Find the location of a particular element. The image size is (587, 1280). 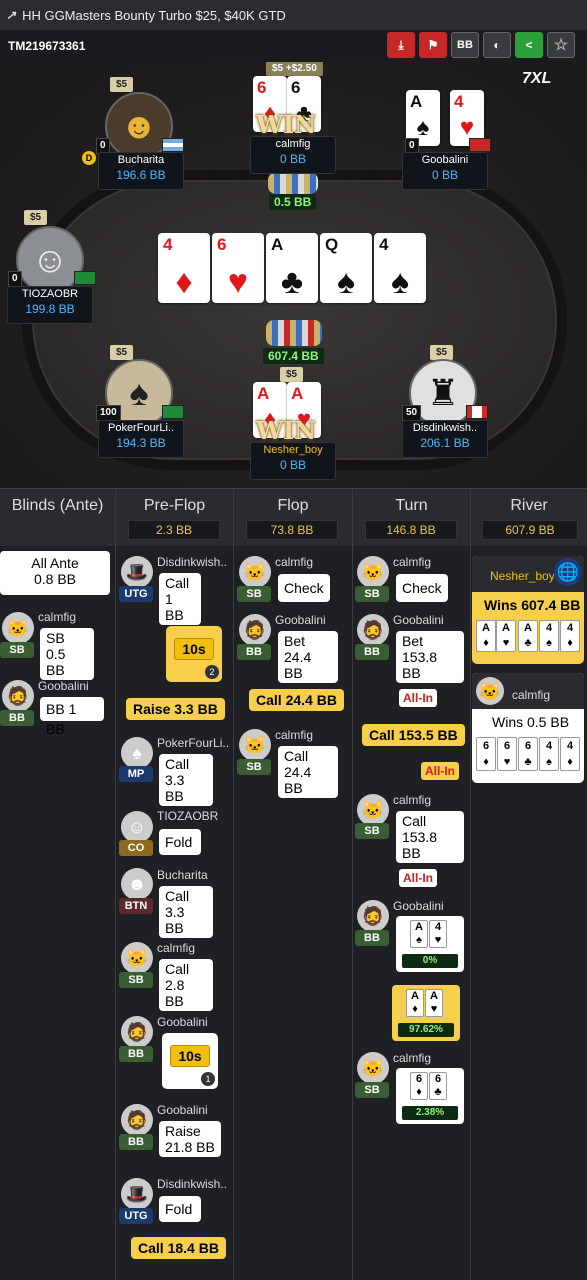

column-header: Pre-Flop is located at coordinates (174, 505).